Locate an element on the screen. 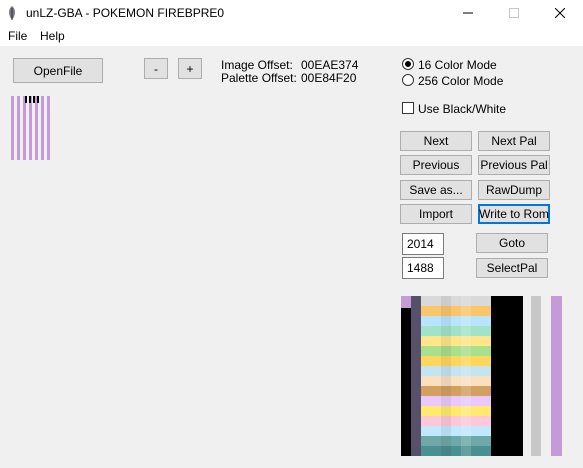 Image resolution: width=583 pixels, height=468 pixels. window-title: unLZ-GBA - POKEMON FIREBPRE0 is located at coordinates (125, 13).